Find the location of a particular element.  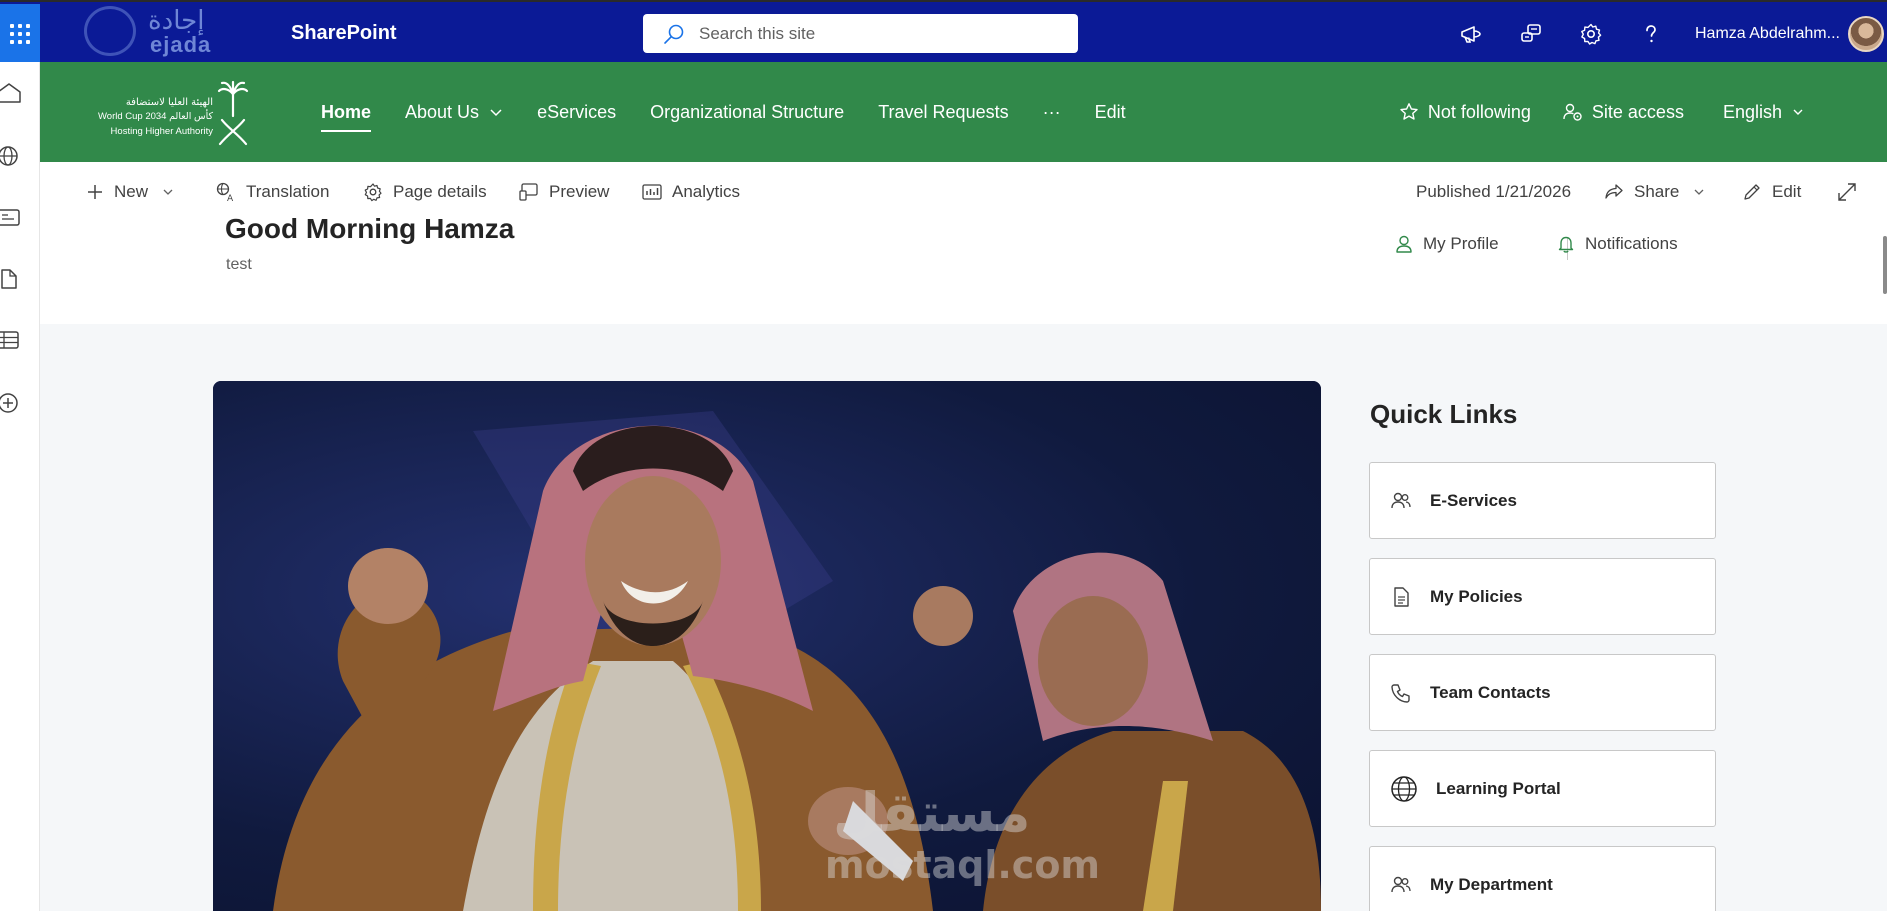

megaphone-icon is located at coordinates (1471, 34).